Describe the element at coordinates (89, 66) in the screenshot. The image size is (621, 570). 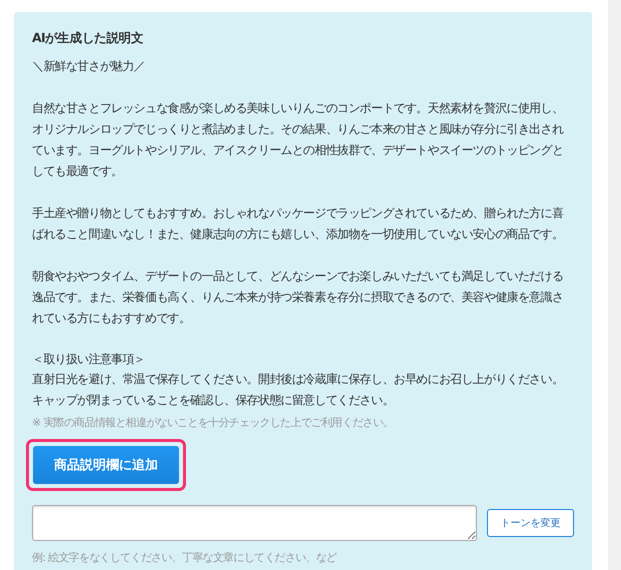
I see `description-text: ＼新鮮な甘さが魅力／` at that location.